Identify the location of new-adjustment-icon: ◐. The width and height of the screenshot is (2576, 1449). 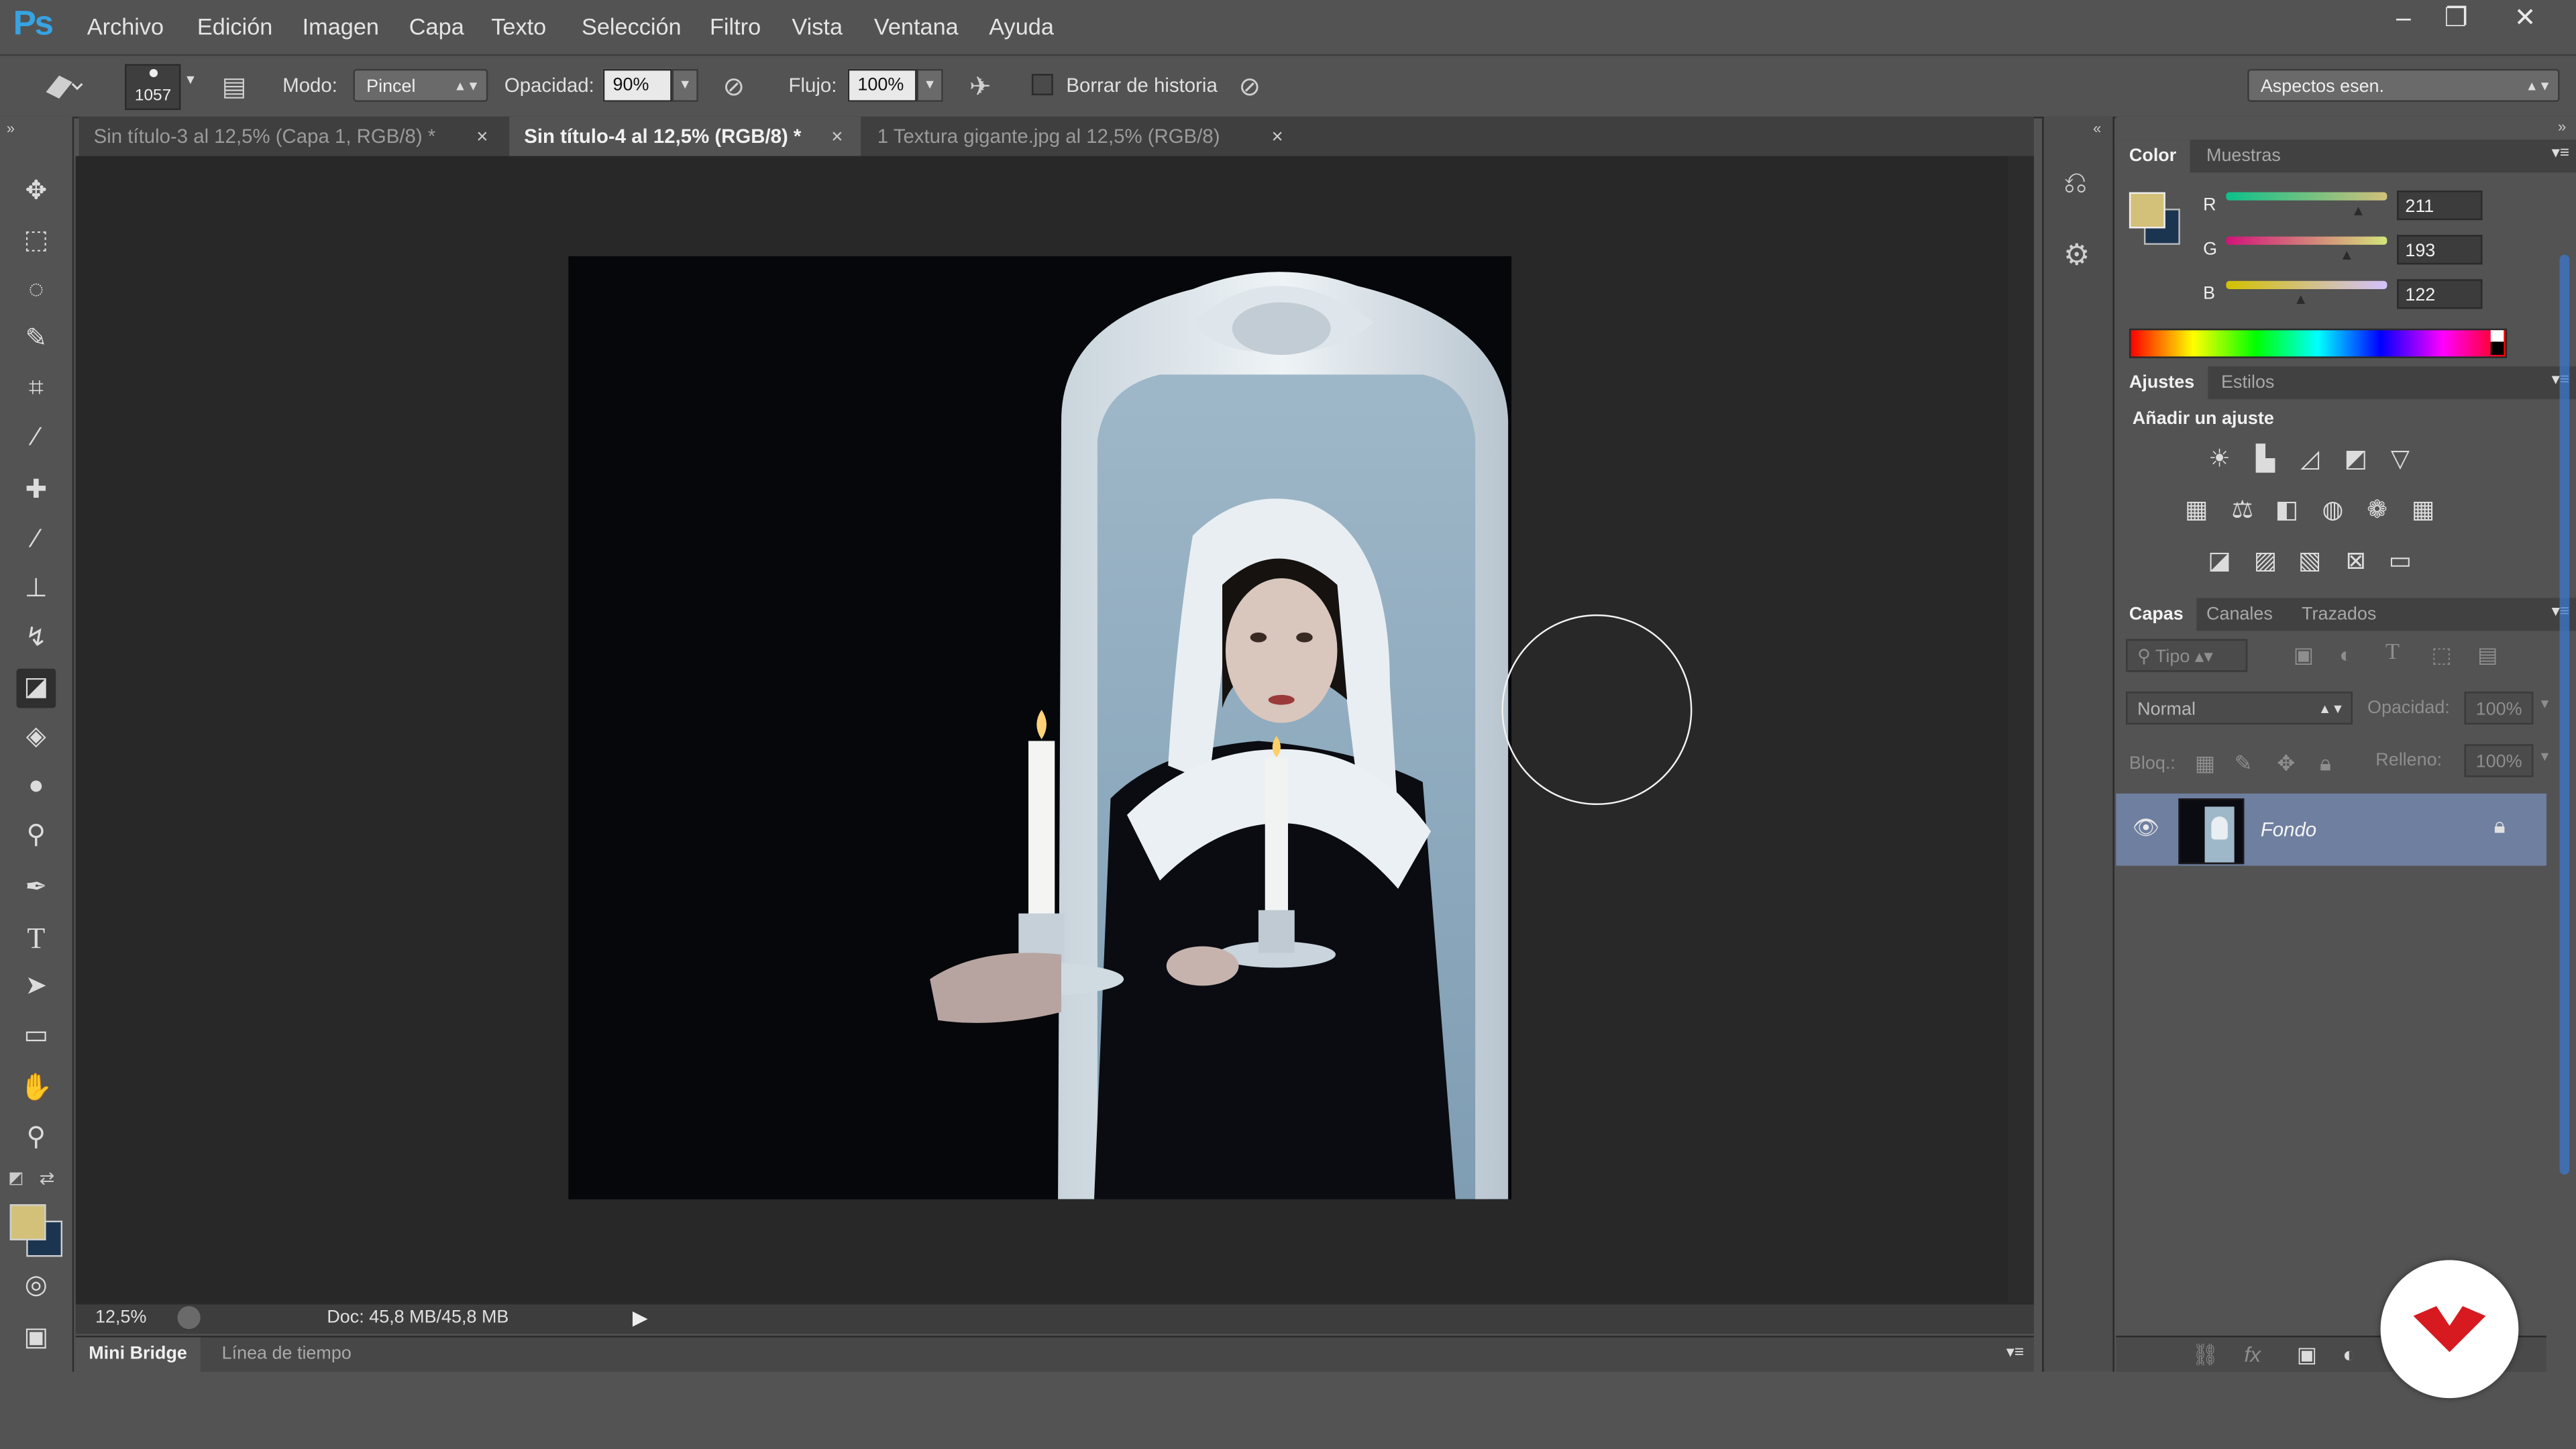
(2349, 1354).